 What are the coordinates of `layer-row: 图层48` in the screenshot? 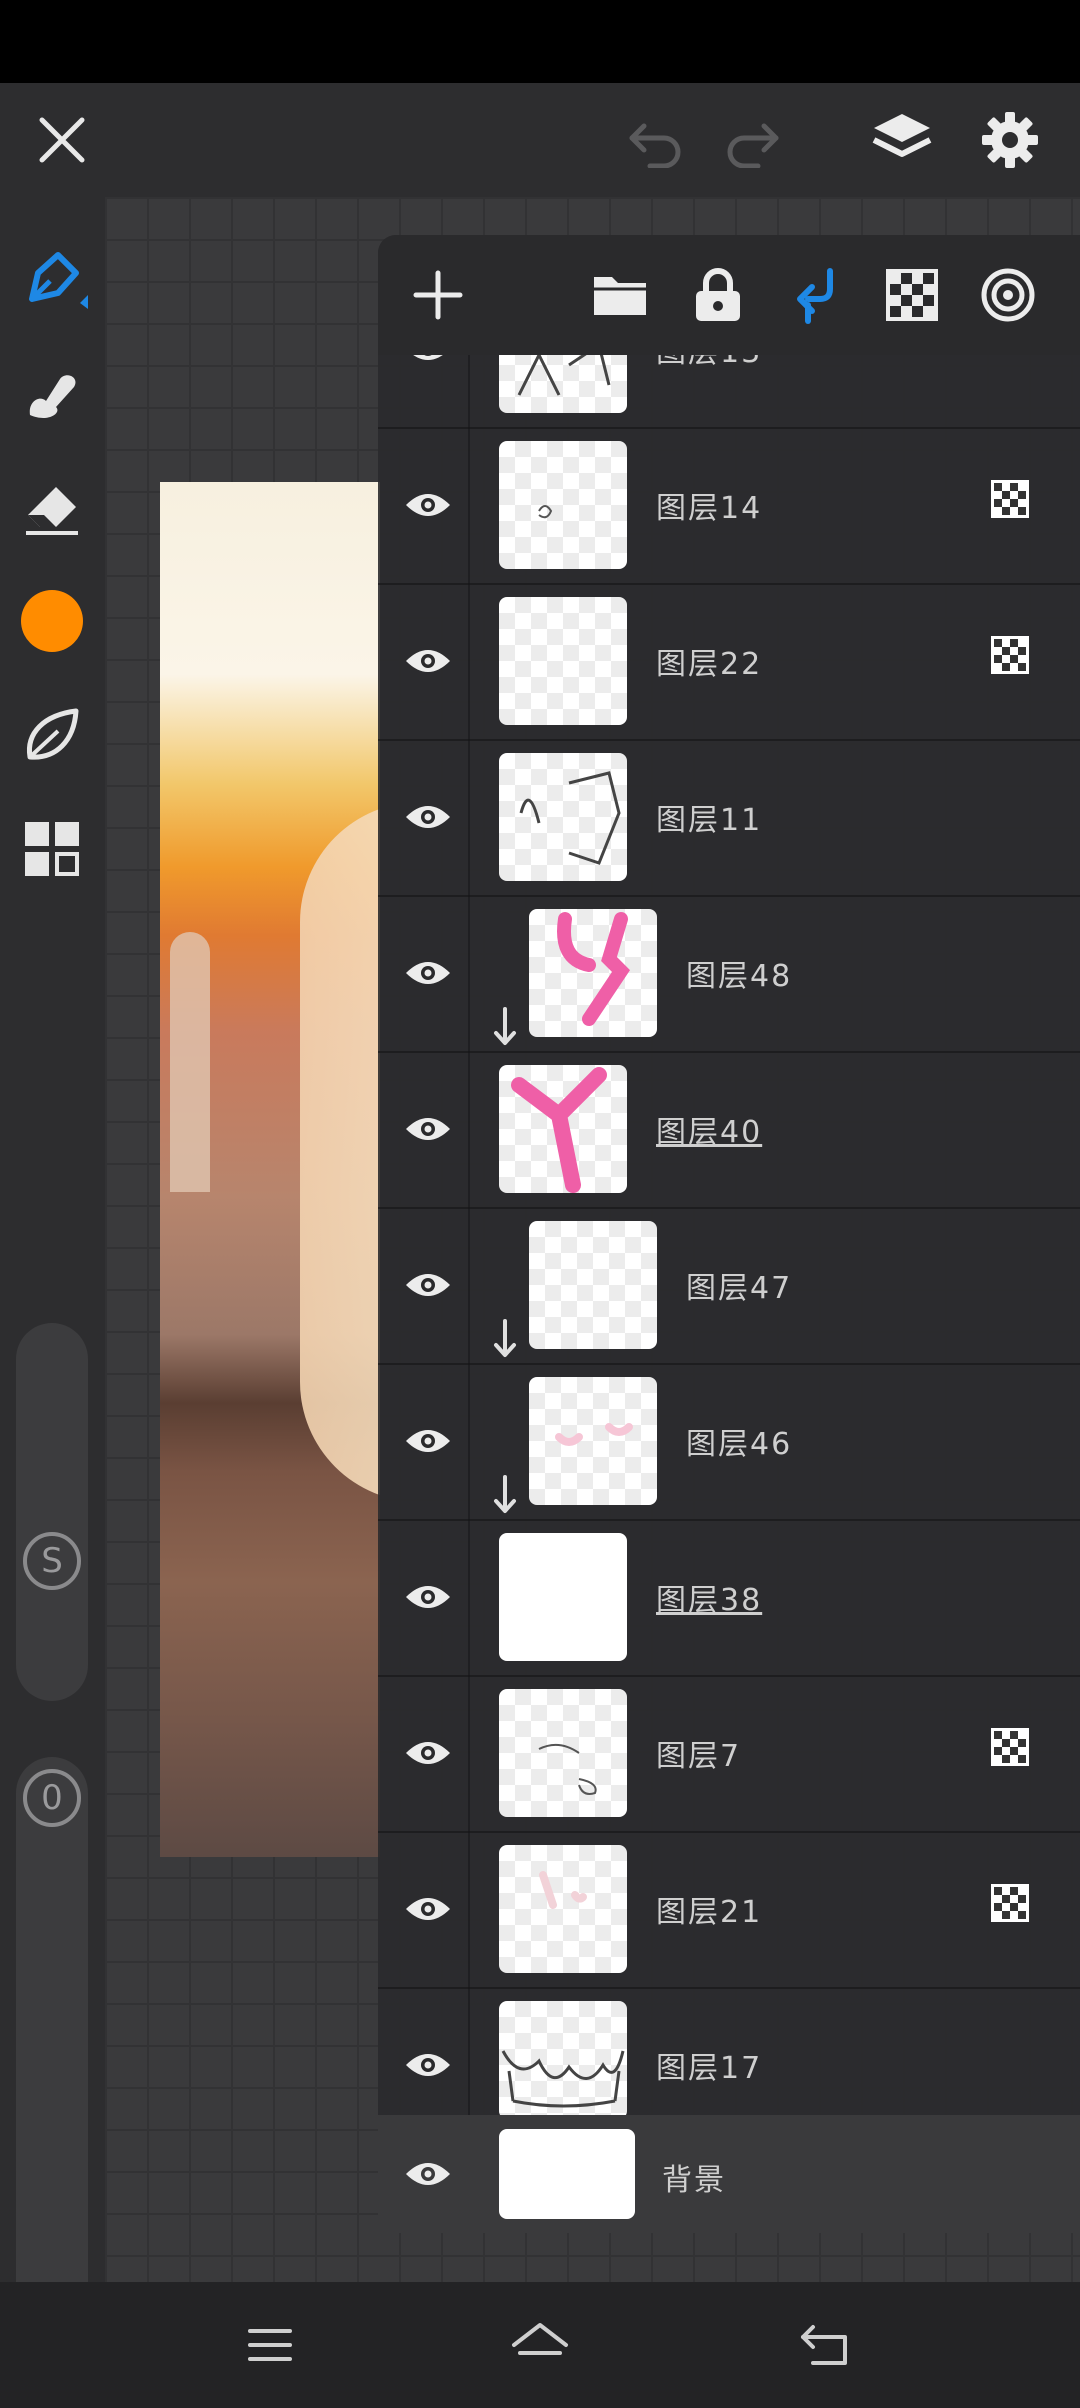 It's located at (729, 974).